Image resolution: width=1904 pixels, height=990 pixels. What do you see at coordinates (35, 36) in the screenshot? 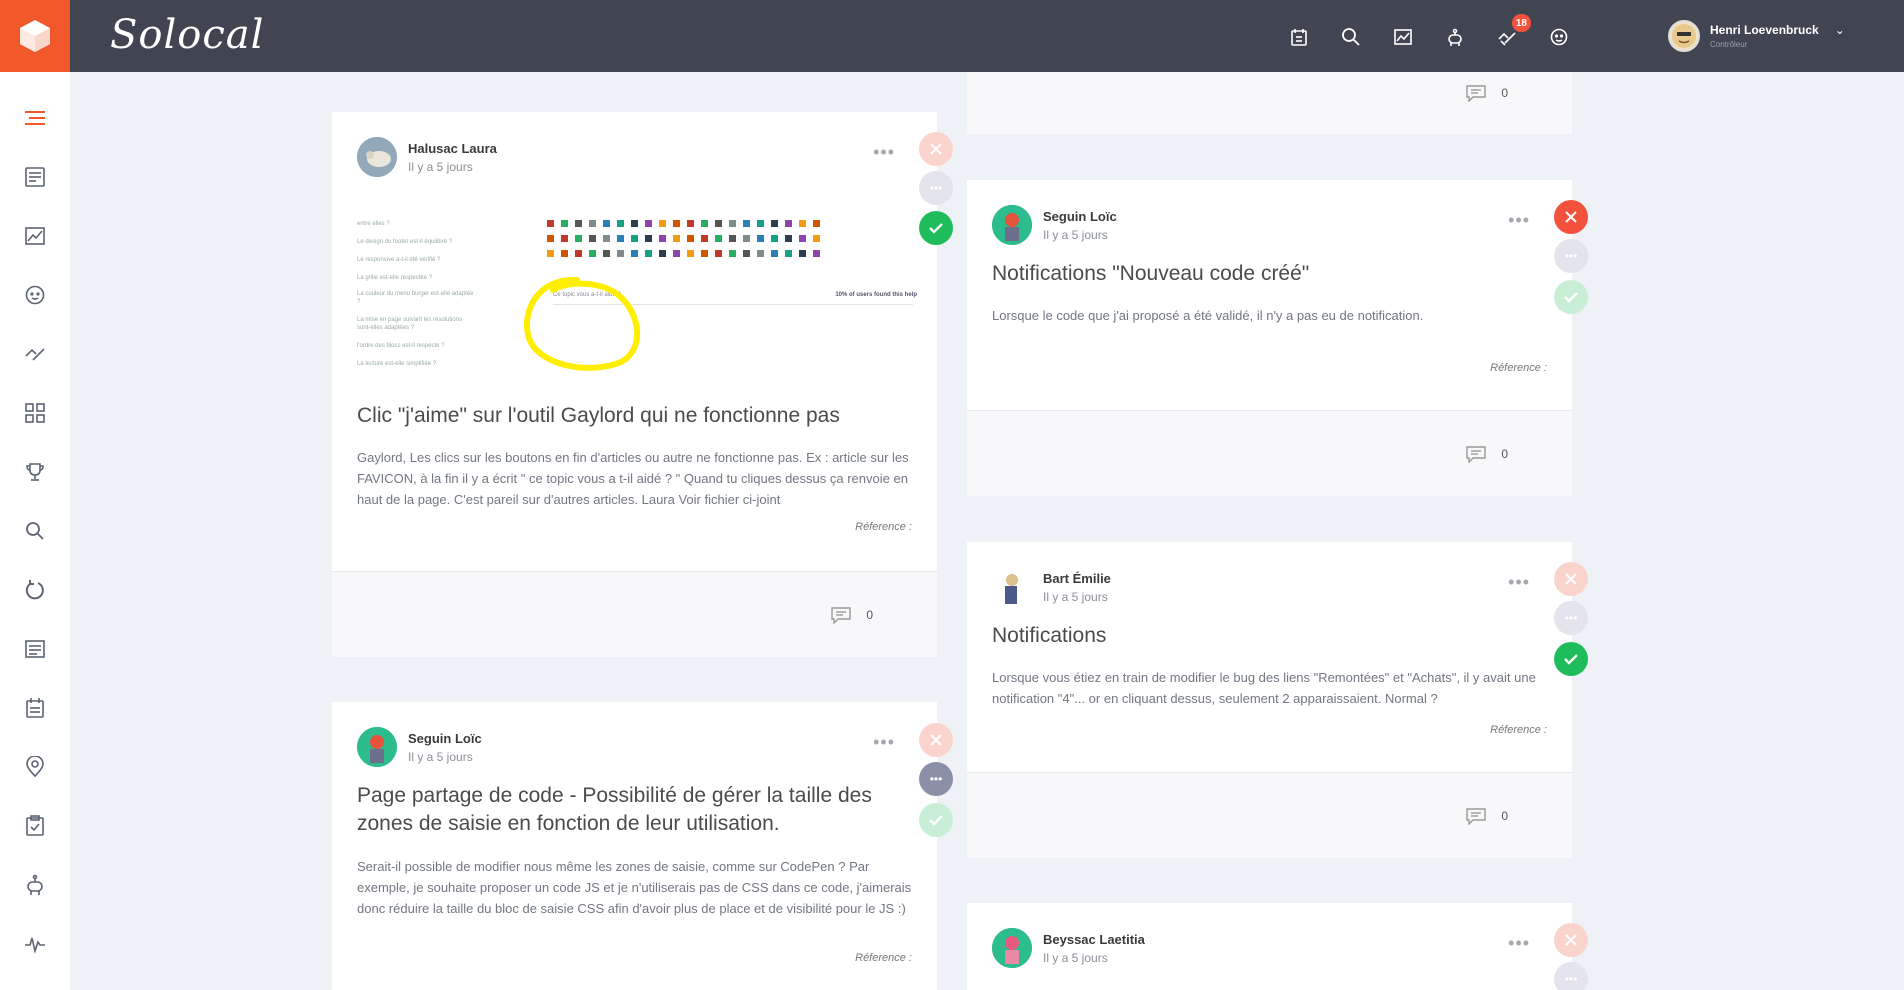
I see `app-logo` at bounding box center [35, 36].